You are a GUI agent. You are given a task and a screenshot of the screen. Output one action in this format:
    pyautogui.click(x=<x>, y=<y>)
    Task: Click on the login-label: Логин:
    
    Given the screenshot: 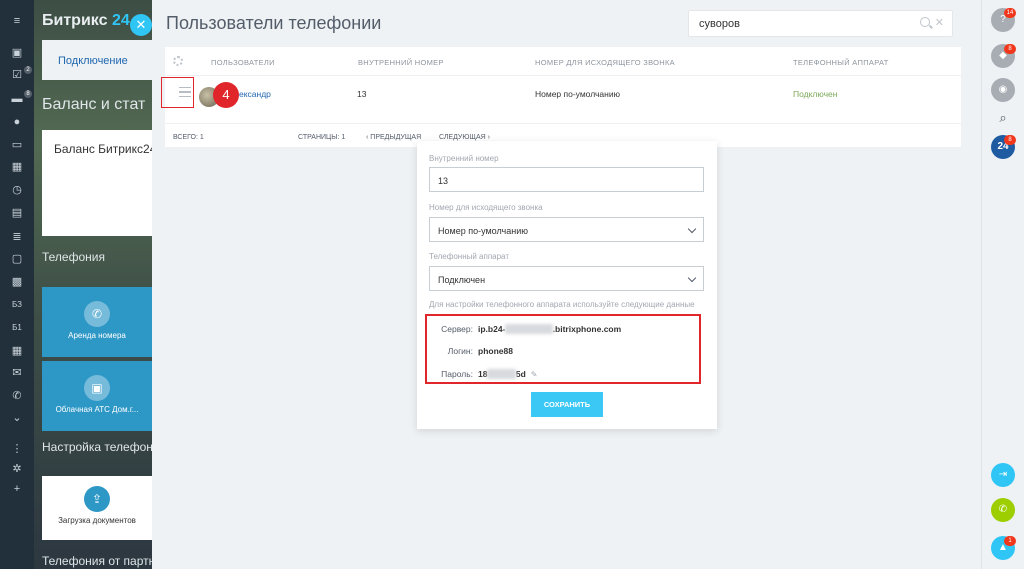 What is the action you would take?
    pyautogui.click(x=460, y=351)
    